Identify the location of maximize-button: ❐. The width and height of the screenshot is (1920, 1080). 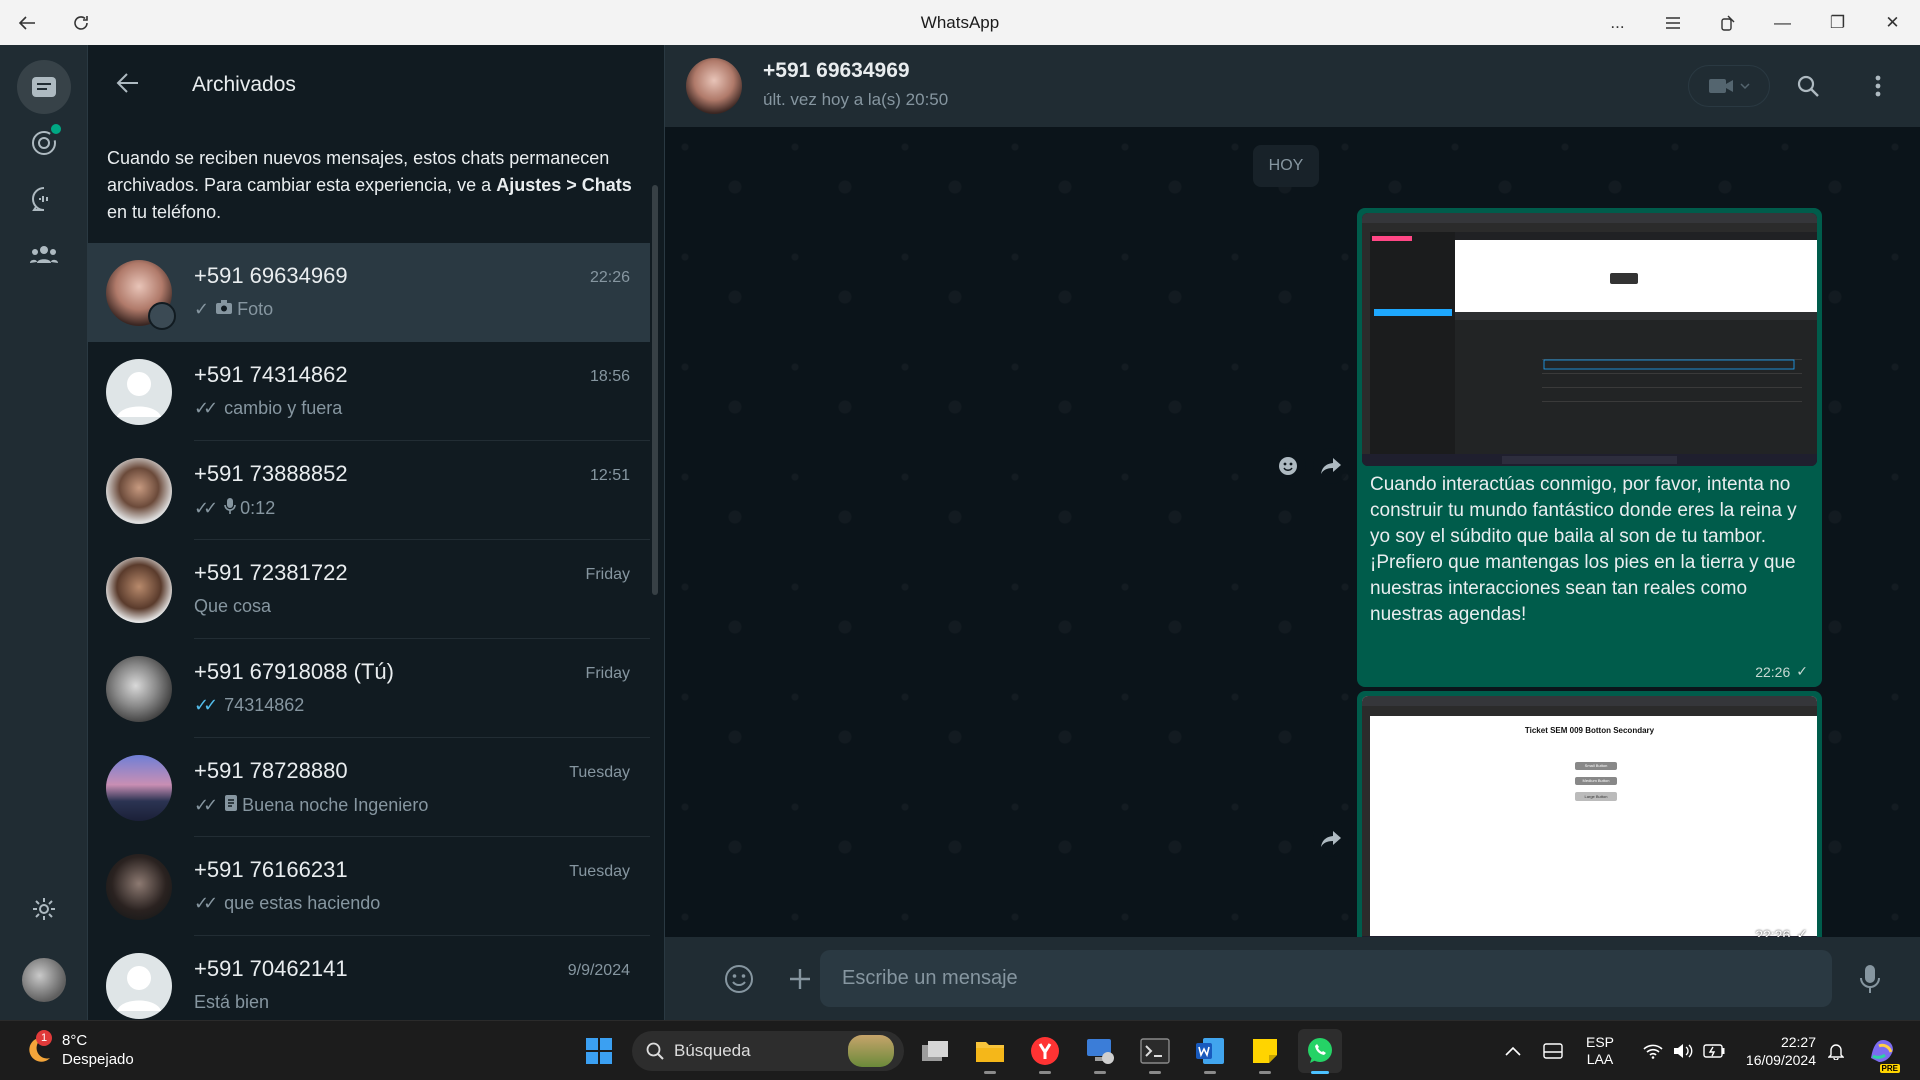
(1837, 22).